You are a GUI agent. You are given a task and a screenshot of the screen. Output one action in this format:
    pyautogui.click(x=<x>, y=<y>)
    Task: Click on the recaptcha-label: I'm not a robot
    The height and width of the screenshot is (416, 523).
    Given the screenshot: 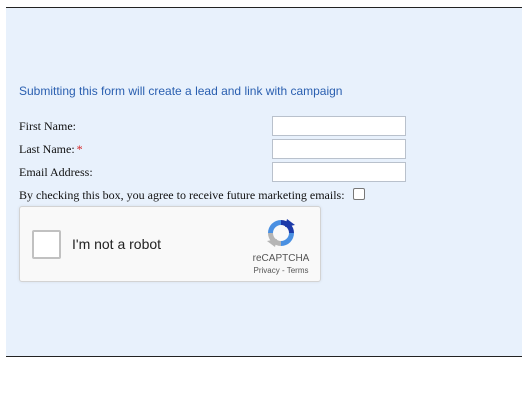 What is the action you would take?
    pyautogui.click(x=117, y=244)
    